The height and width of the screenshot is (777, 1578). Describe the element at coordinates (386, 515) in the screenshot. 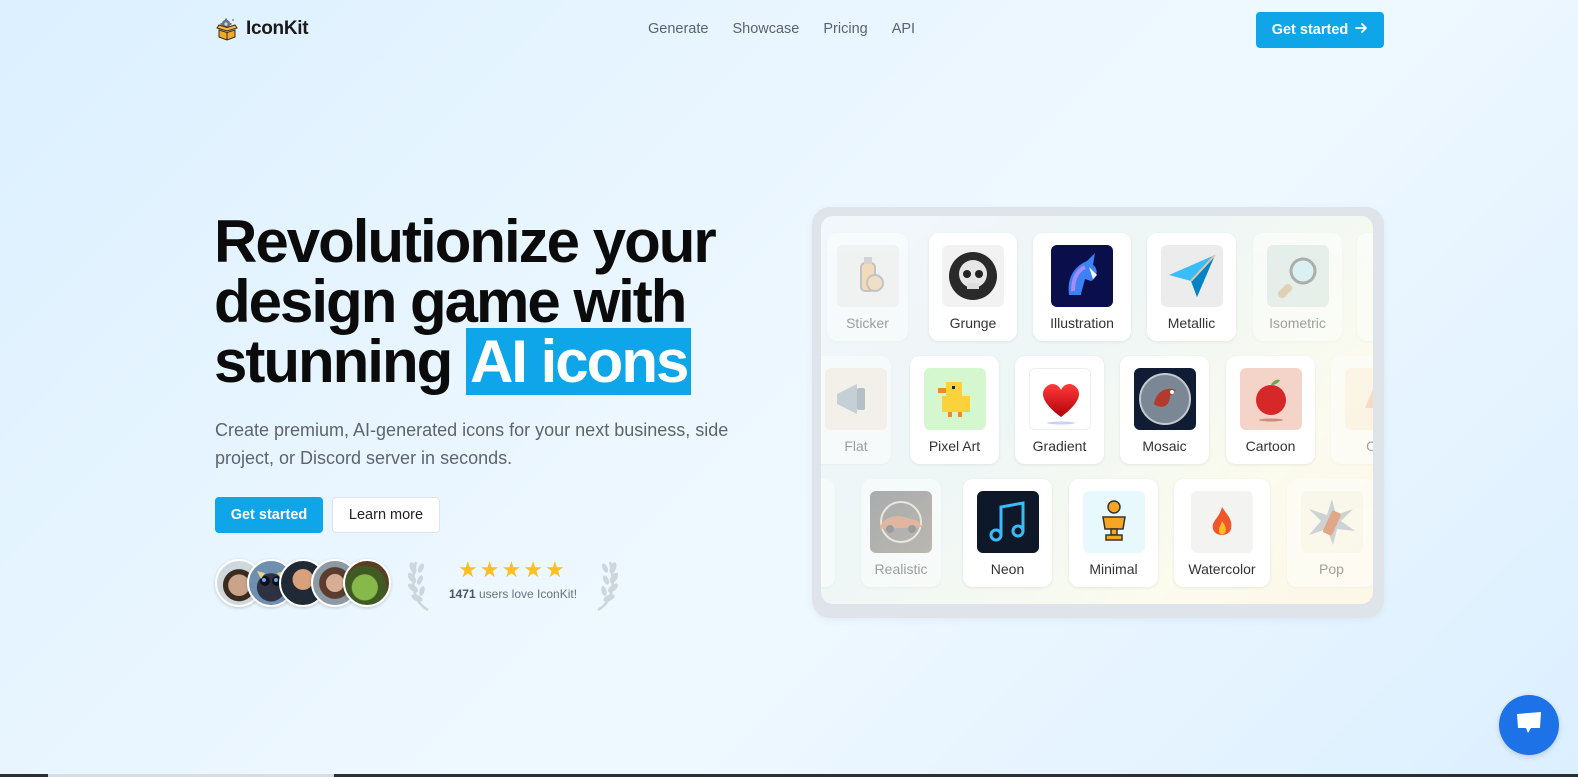

I see `learn-more-button: Learn more` at that location.